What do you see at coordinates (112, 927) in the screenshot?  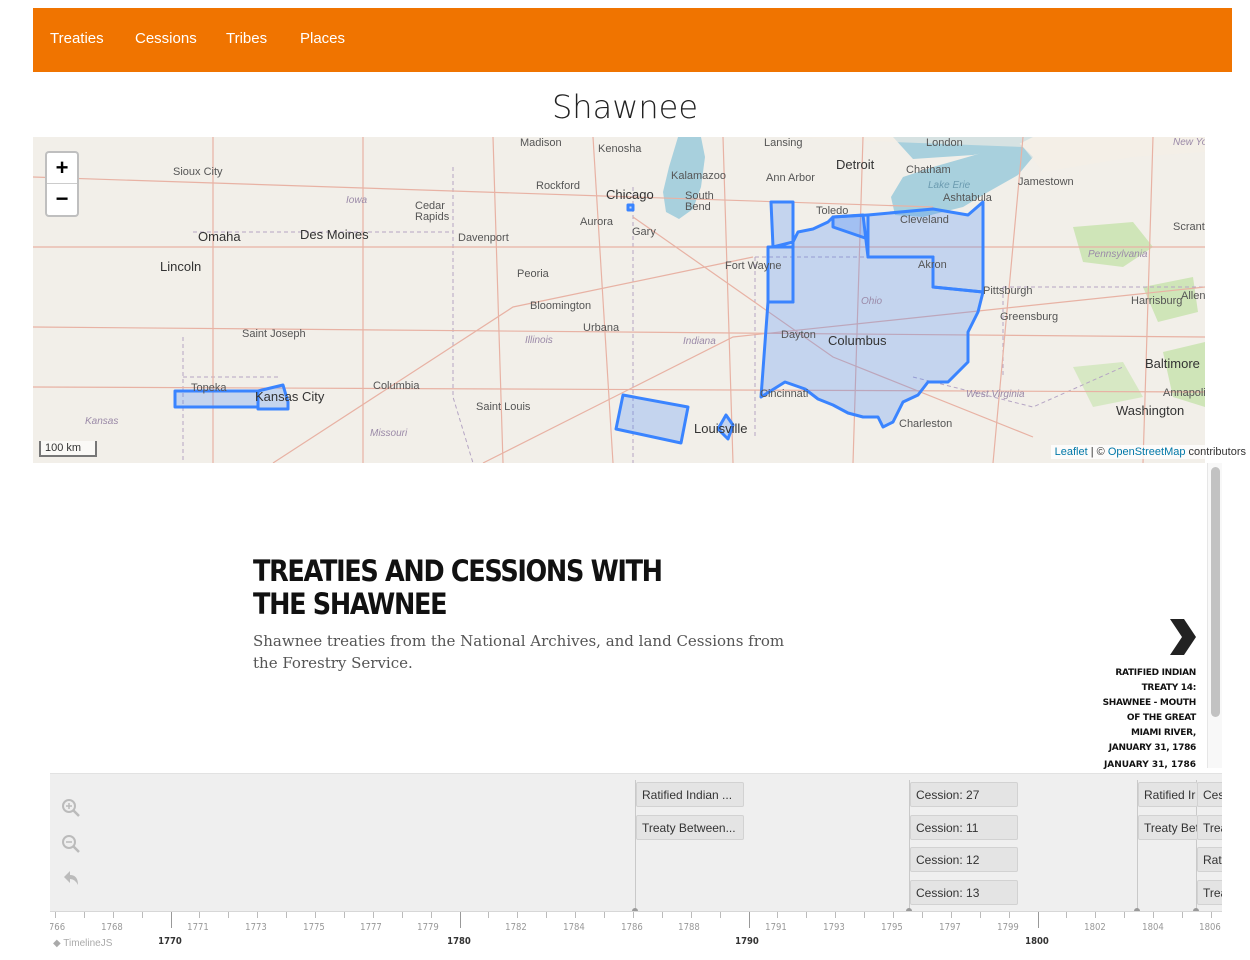 I see `tick-label: 1768` at bounding box center [112, 927].